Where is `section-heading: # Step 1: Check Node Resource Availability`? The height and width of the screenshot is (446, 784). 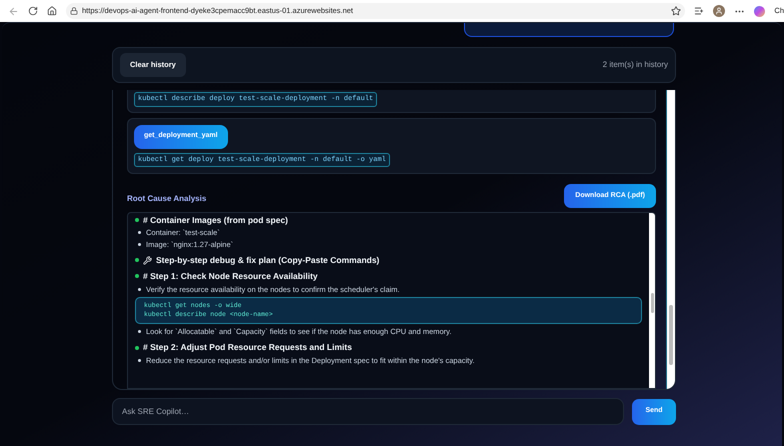
section-heading: # Step 1: Check Node Resource Availability is located at coordinates (230, 276).